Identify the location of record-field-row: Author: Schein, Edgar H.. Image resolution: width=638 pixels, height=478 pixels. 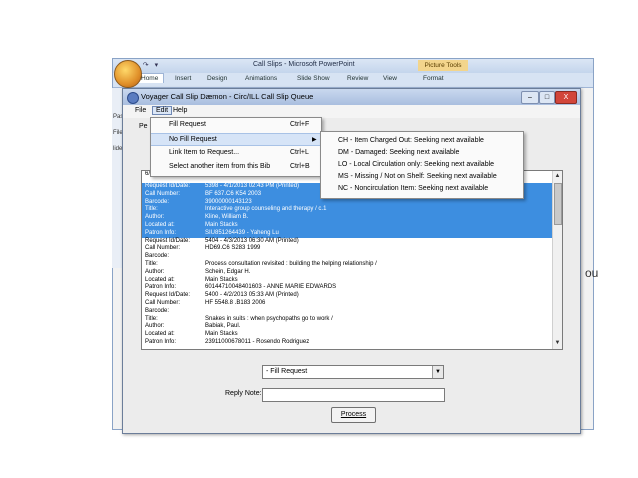
(347, 273).